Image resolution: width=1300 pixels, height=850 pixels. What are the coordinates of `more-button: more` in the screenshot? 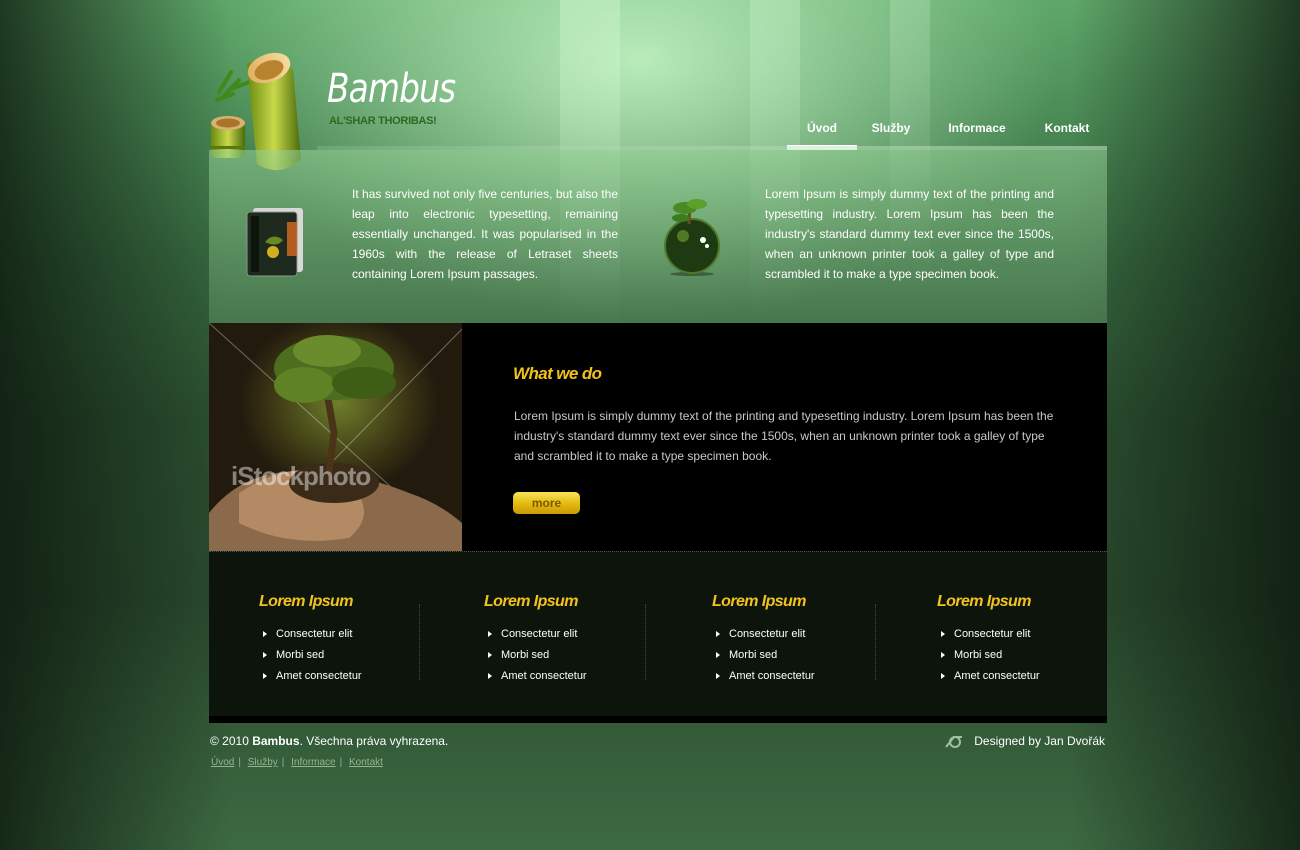 It's located at (546, 503).